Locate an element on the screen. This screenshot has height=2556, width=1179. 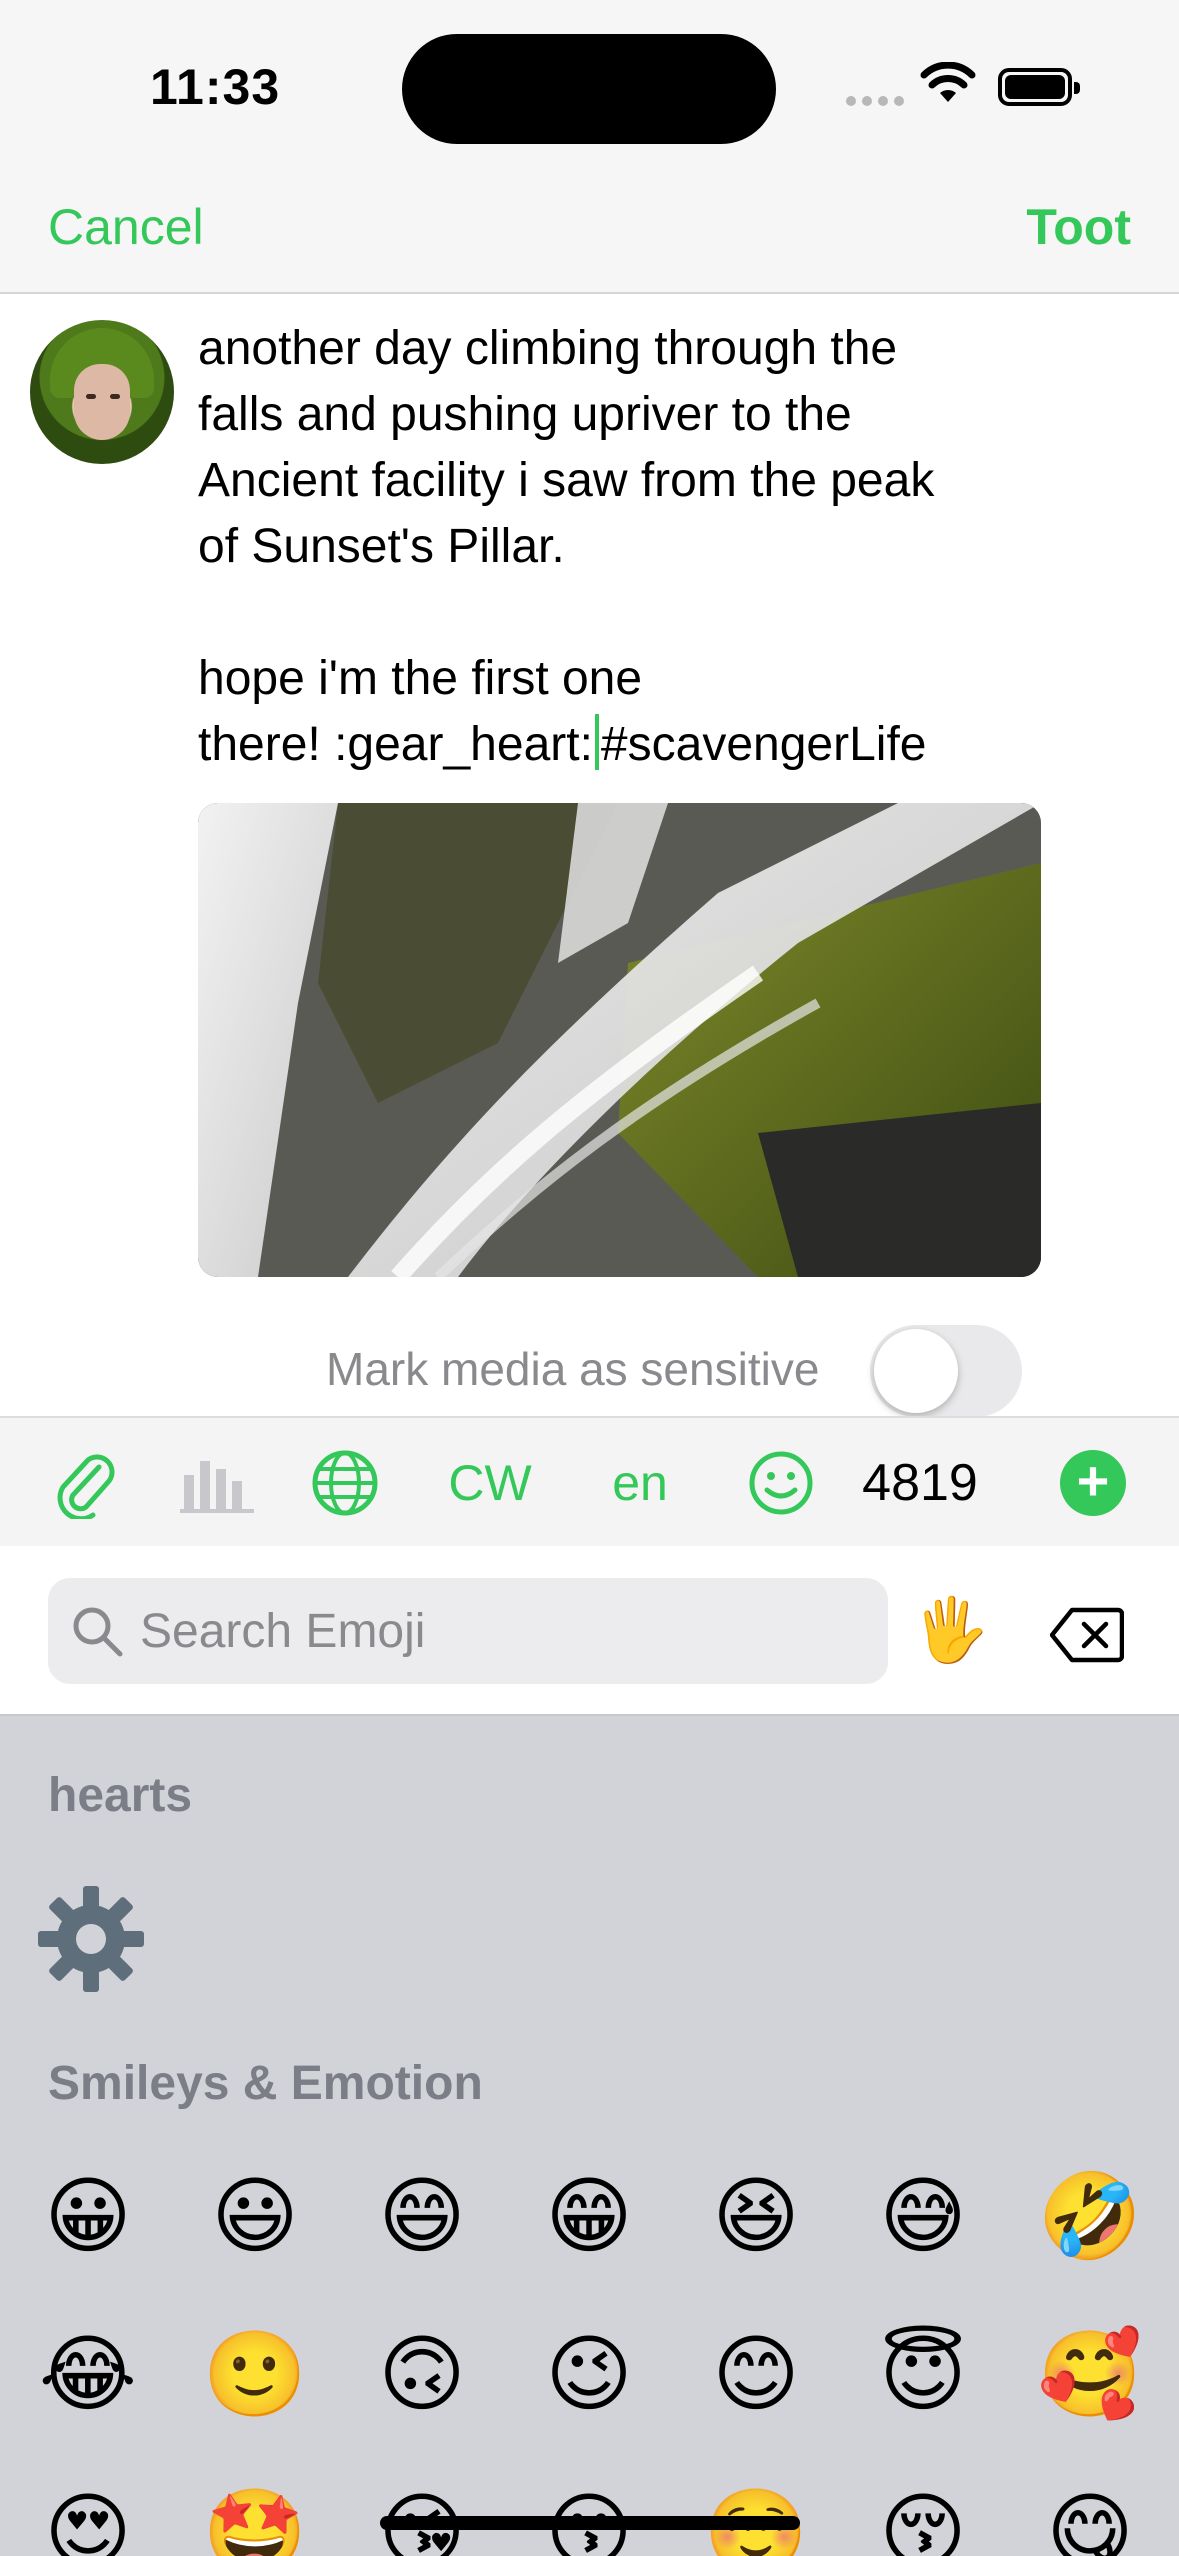
emoji-search-bar: 🖐 is located at coordinates (589, 1631).